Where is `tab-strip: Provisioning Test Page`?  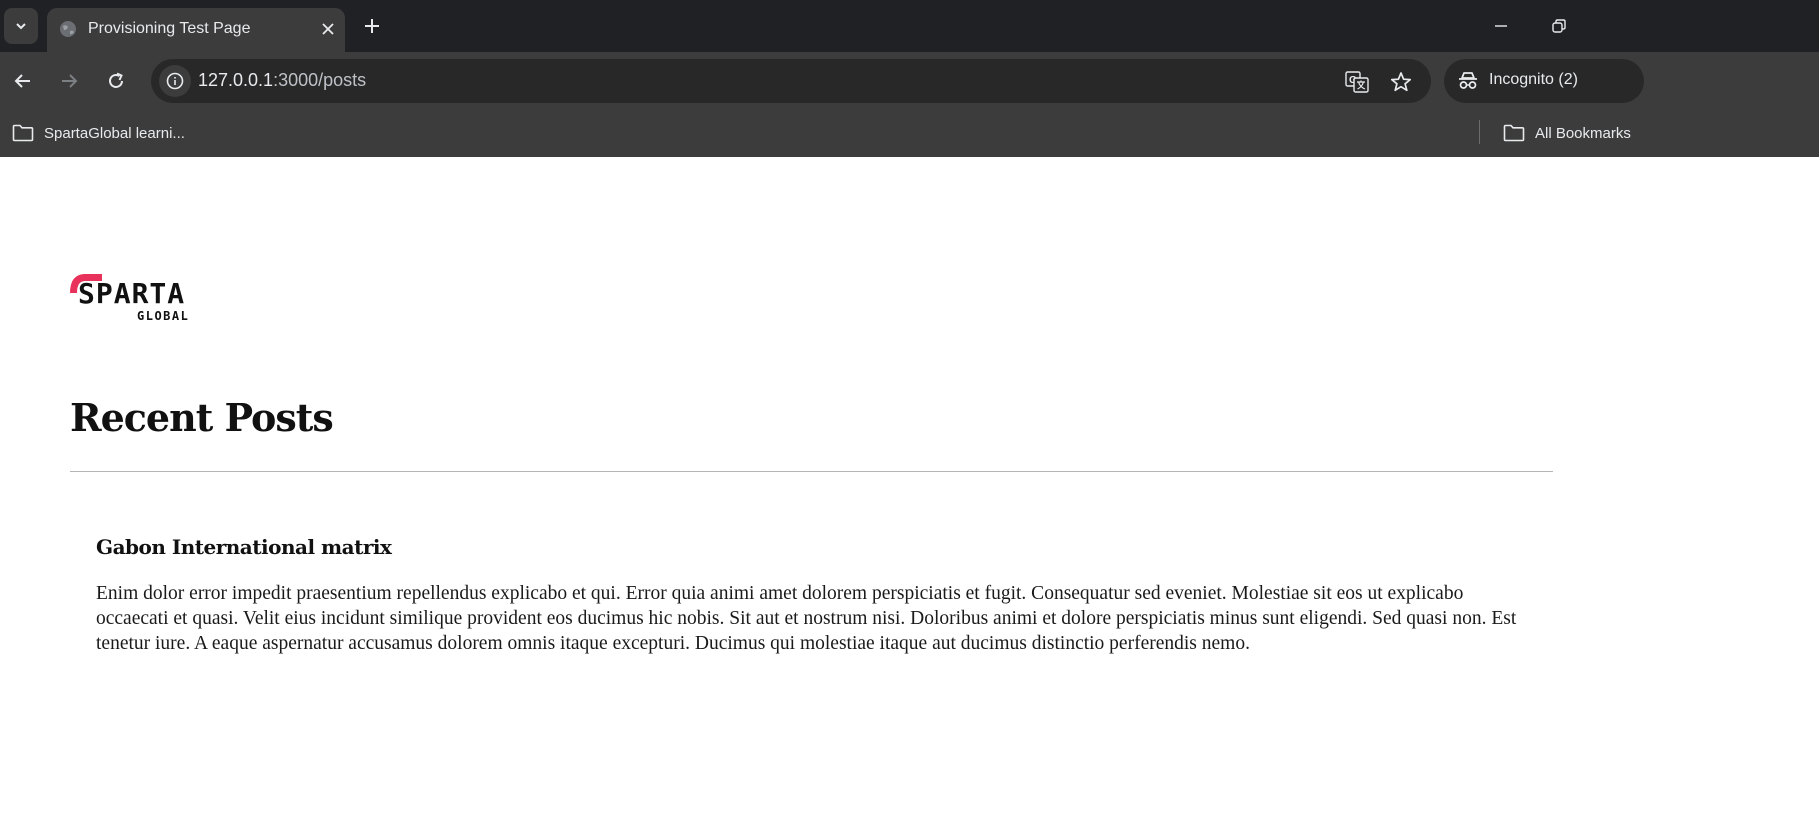
tab-strip: Provisioning Test Page is located at coordinates (909, 26).